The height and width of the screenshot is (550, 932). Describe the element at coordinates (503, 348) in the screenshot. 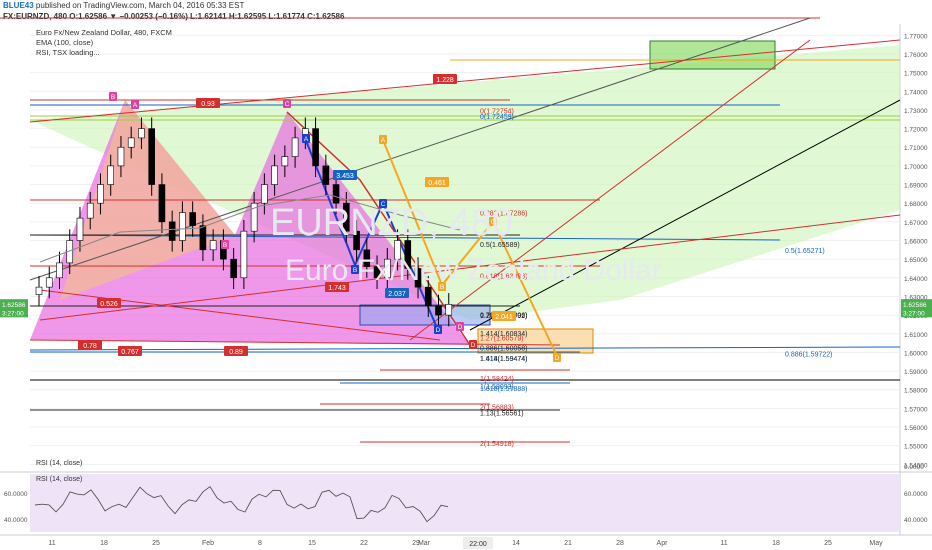

I see `fib-label: 0.886(1.60058)` at that location.